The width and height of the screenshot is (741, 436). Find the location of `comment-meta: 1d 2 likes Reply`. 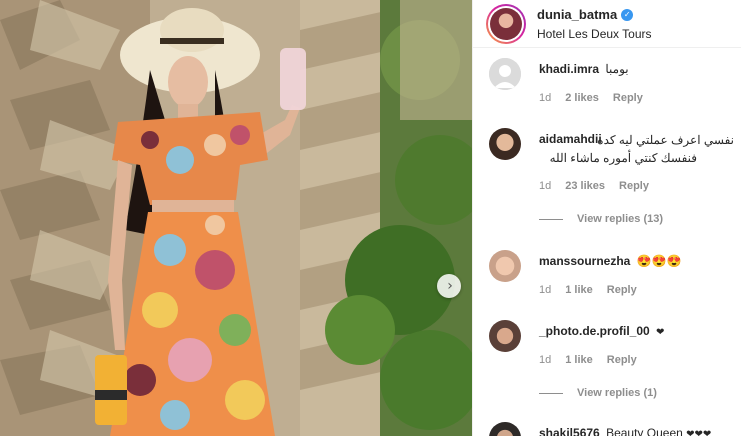

comment-meta: 1d 2 likes Reply is located at coordinates (591, 98).